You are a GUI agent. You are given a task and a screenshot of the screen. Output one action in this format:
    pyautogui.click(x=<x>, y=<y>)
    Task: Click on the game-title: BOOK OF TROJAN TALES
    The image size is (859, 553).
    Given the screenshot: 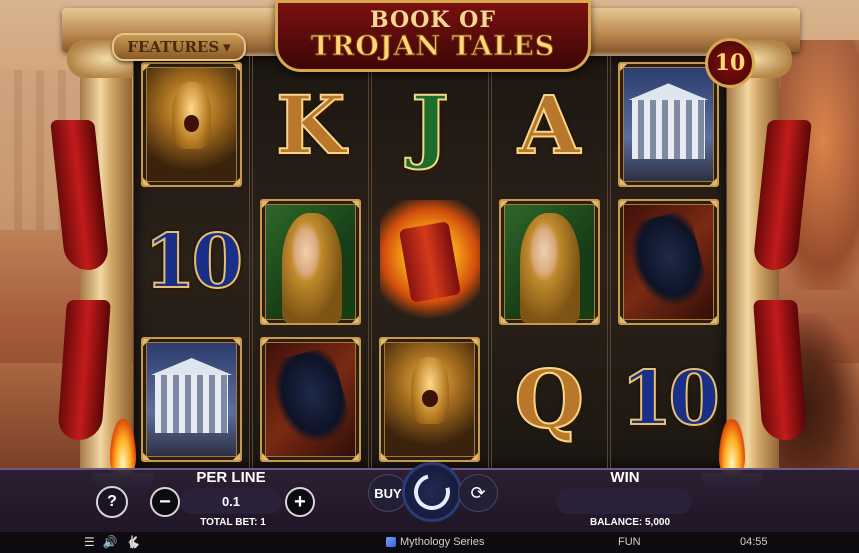 What is the action you would take?
    pyautogui.click(x=433, y=36)
    